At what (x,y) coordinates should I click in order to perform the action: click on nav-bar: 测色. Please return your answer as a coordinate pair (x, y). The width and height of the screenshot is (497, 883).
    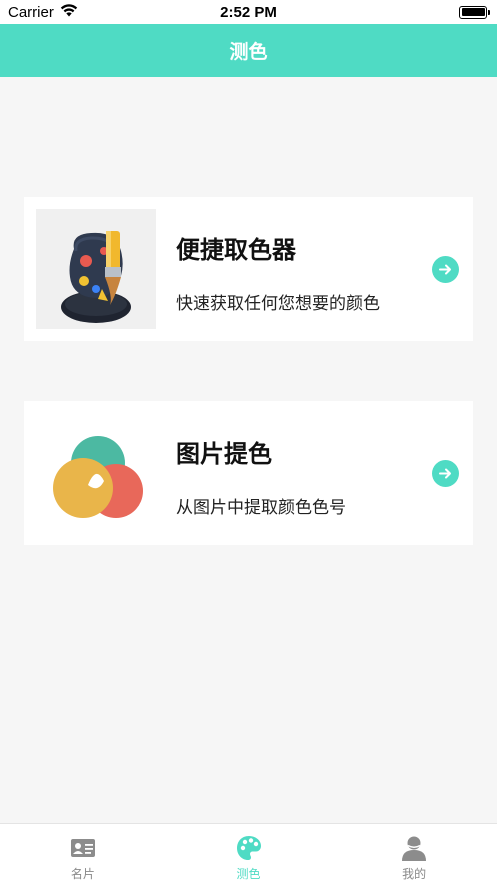
    Looking at the image, I should click on (248, 50).